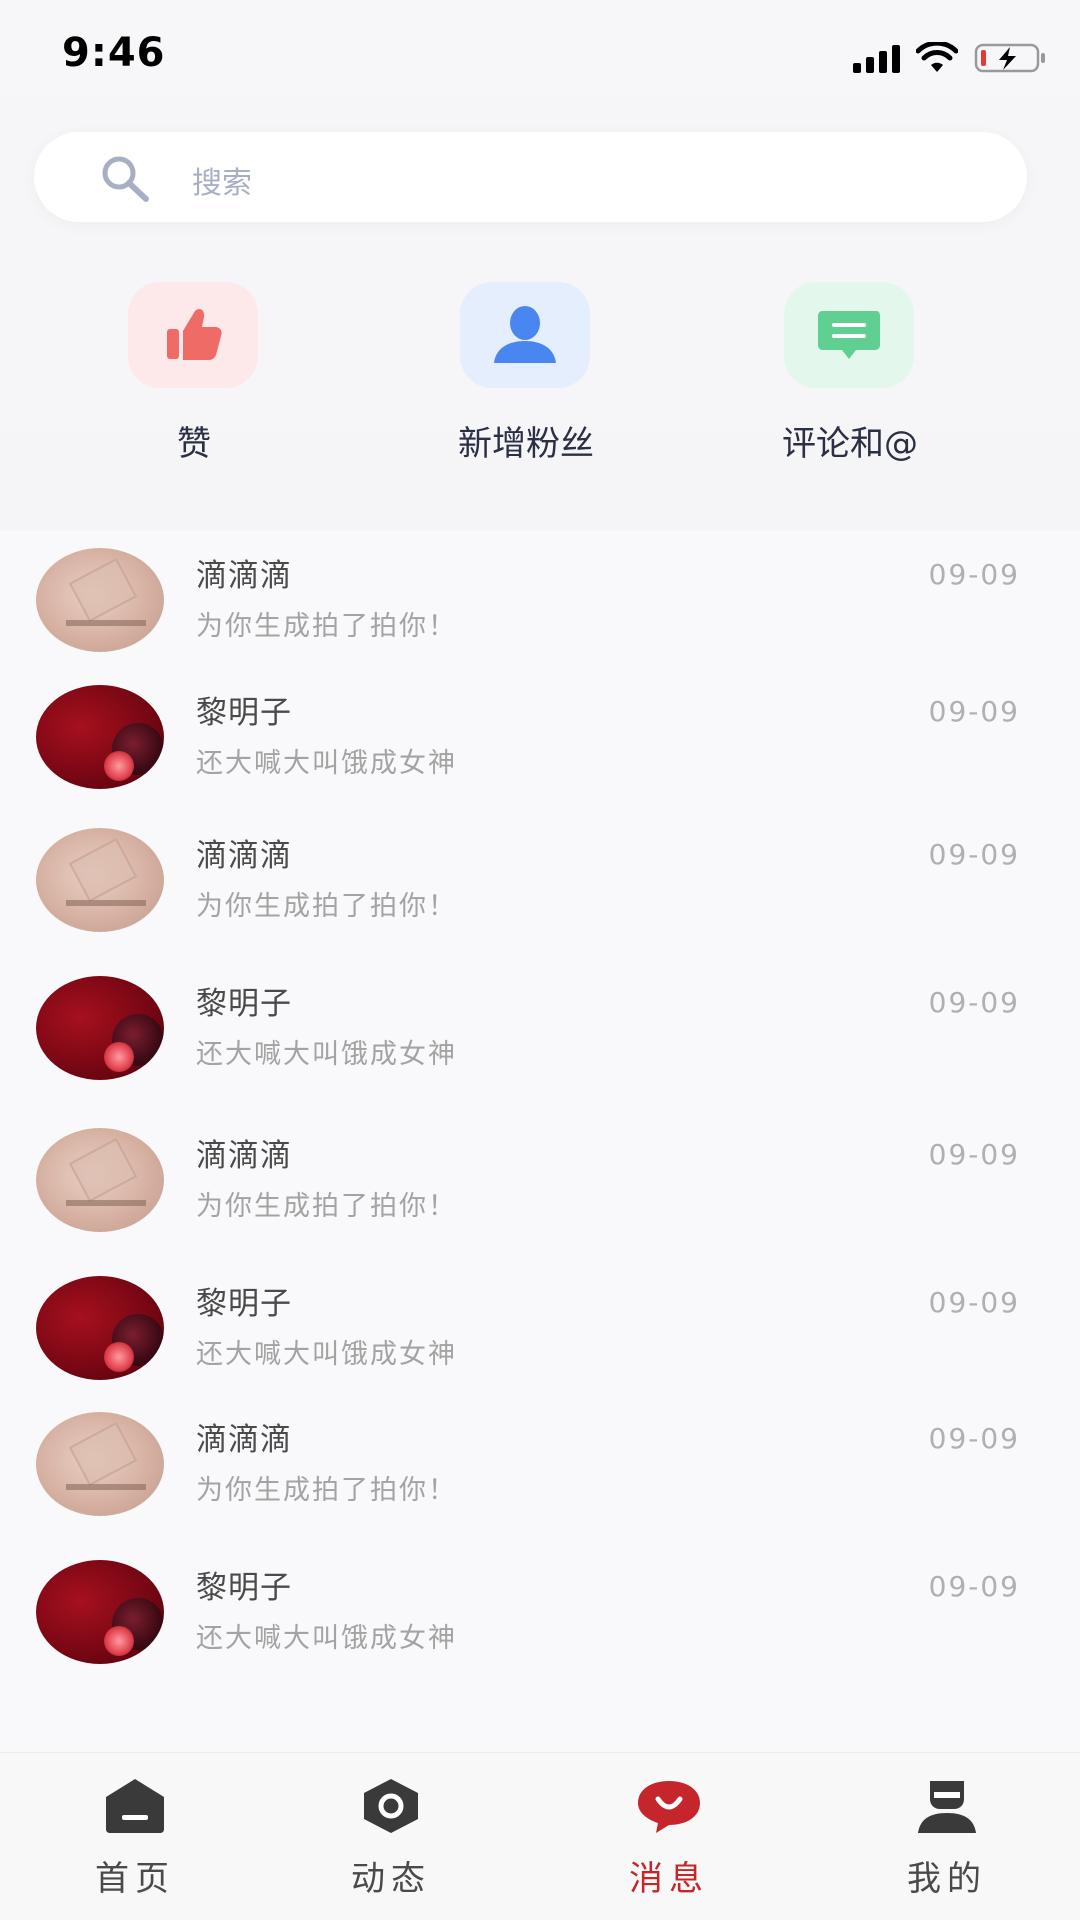 This screenshot has width=1080, height=1920. Describe the element at coordinates (391, 1879) in the screenshot. I see `tab-label: 动态` at that location.